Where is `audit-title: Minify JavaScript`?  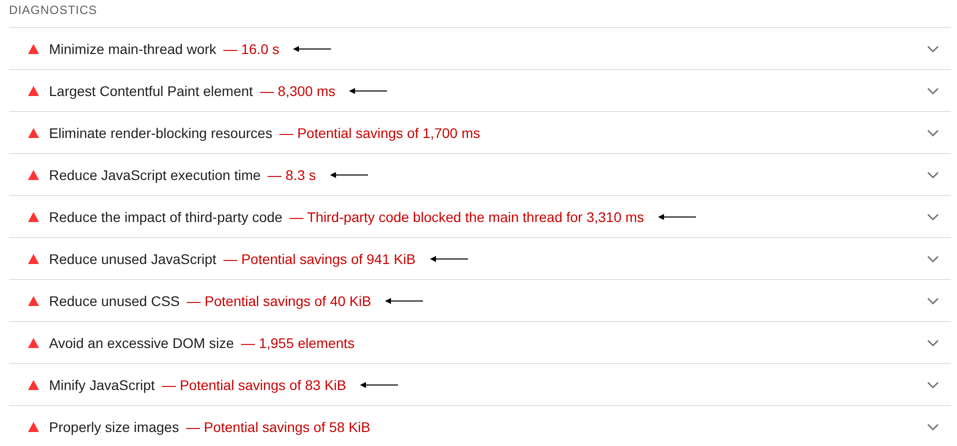 audit-title: Minify JavaScript is located at coordinates (102, 384).